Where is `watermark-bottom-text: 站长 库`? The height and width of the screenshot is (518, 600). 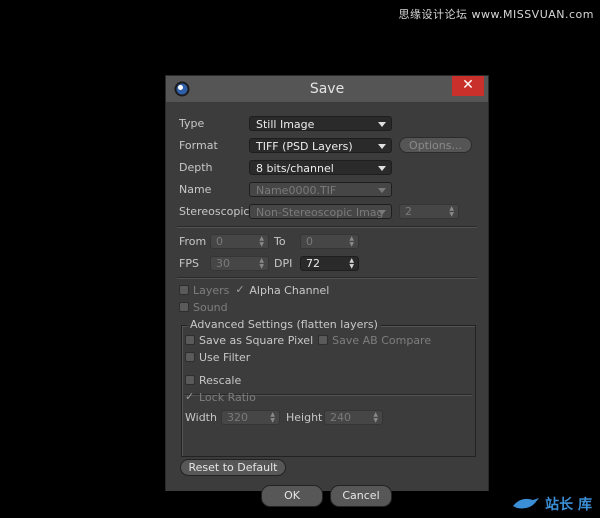
watermark-bottom-text: 站长 库 is located at coordinates (568, 505).